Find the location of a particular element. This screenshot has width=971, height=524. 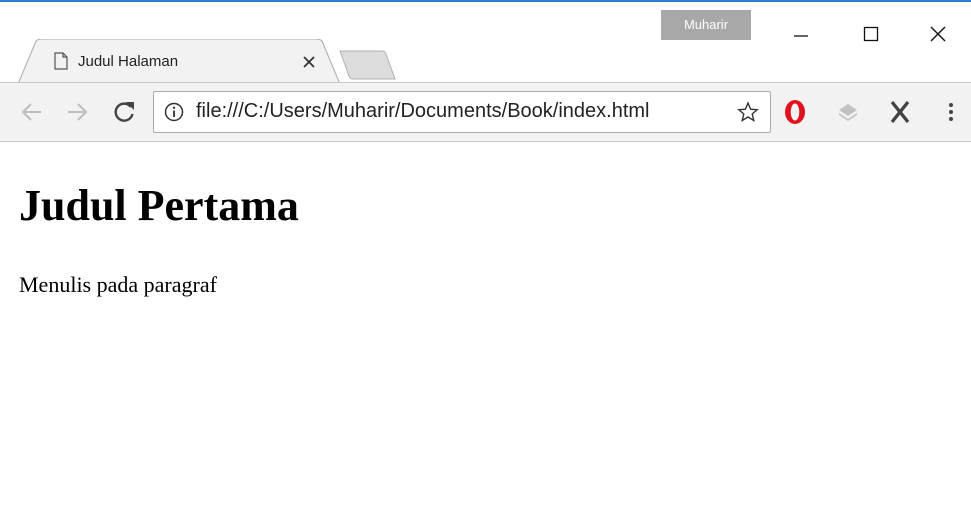

close-icon is located at coordinates (938, 34).